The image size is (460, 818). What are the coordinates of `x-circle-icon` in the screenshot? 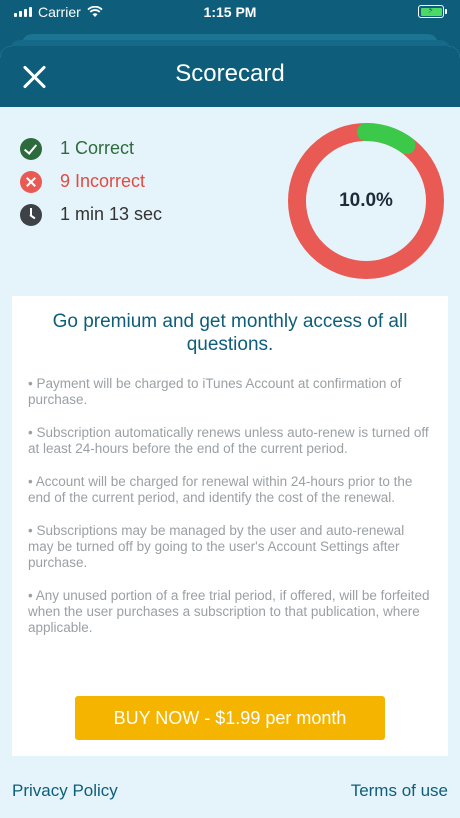 It's located at (31, 181).